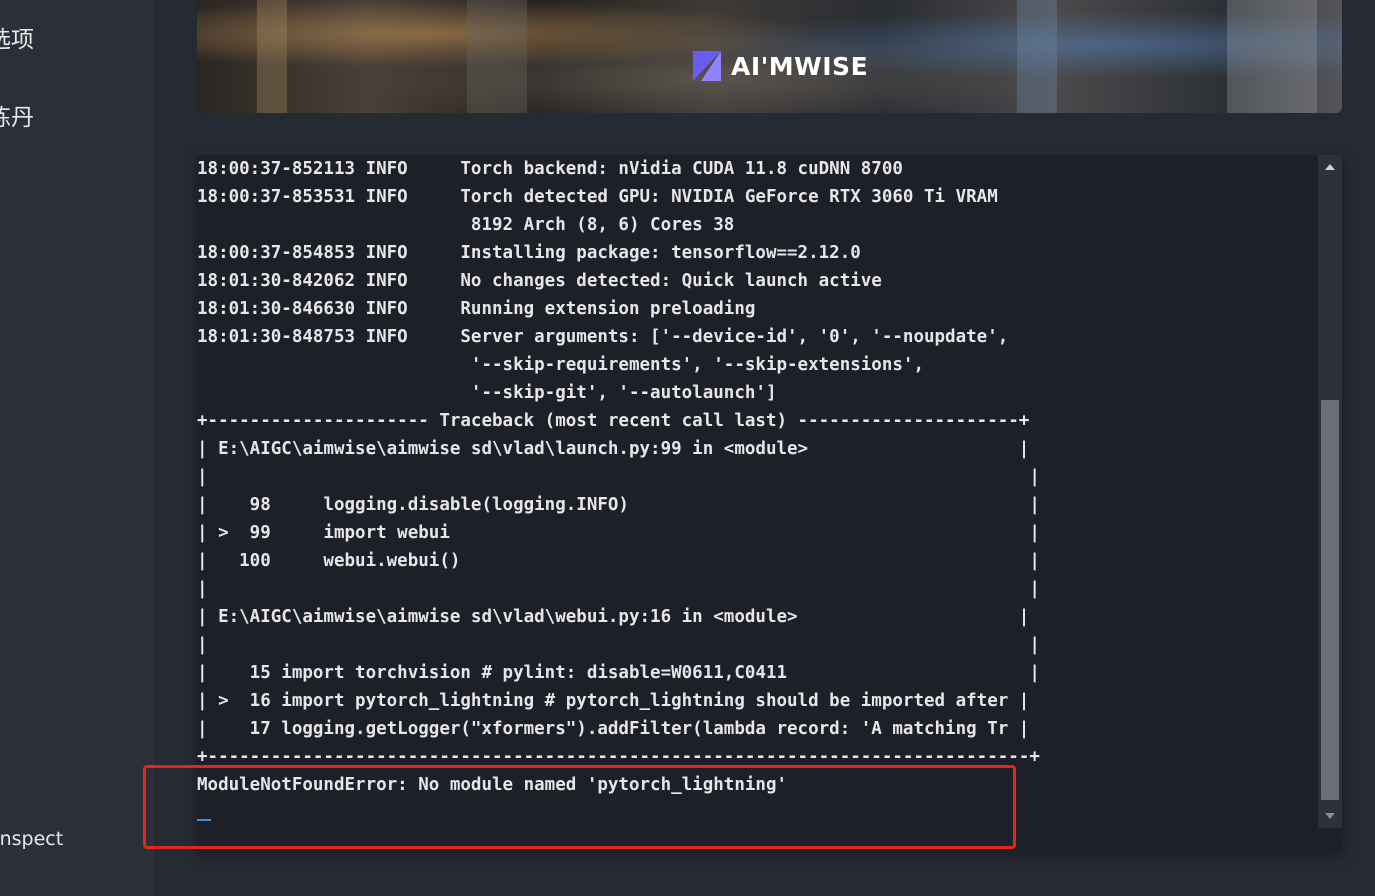 This screenshot has height=896, width=1375. What do you see at coordinates (579, 807) in the screenshot?
I see `error-highlight-box` at bounding box center [579, 807].